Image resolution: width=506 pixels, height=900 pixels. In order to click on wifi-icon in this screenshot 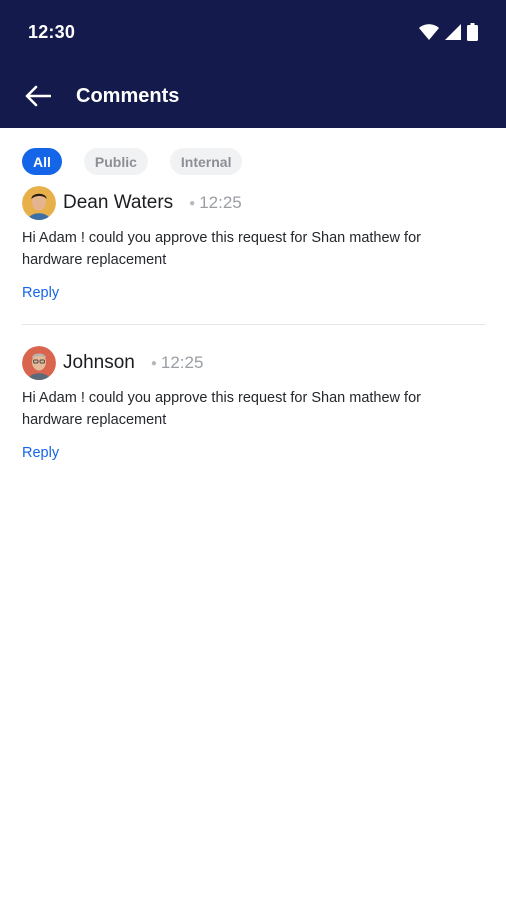, I will do `click(429, 32)`.